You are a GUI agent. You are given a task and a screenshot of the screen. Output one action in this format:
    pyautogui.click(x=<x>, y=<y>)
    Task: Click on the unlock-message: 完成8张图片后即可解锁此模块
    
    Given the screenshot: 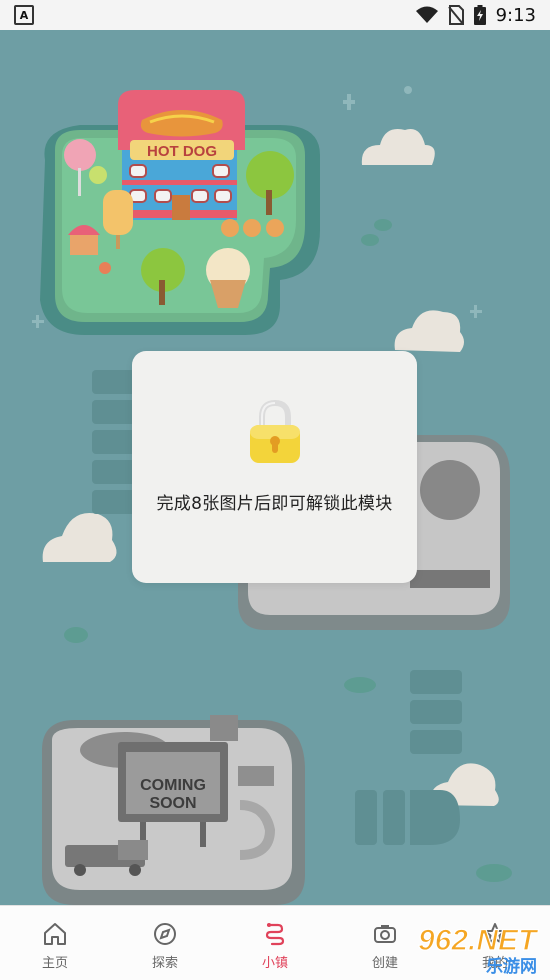 What is the action you would take?
    pyautogui.click(x=274, y=504)
    